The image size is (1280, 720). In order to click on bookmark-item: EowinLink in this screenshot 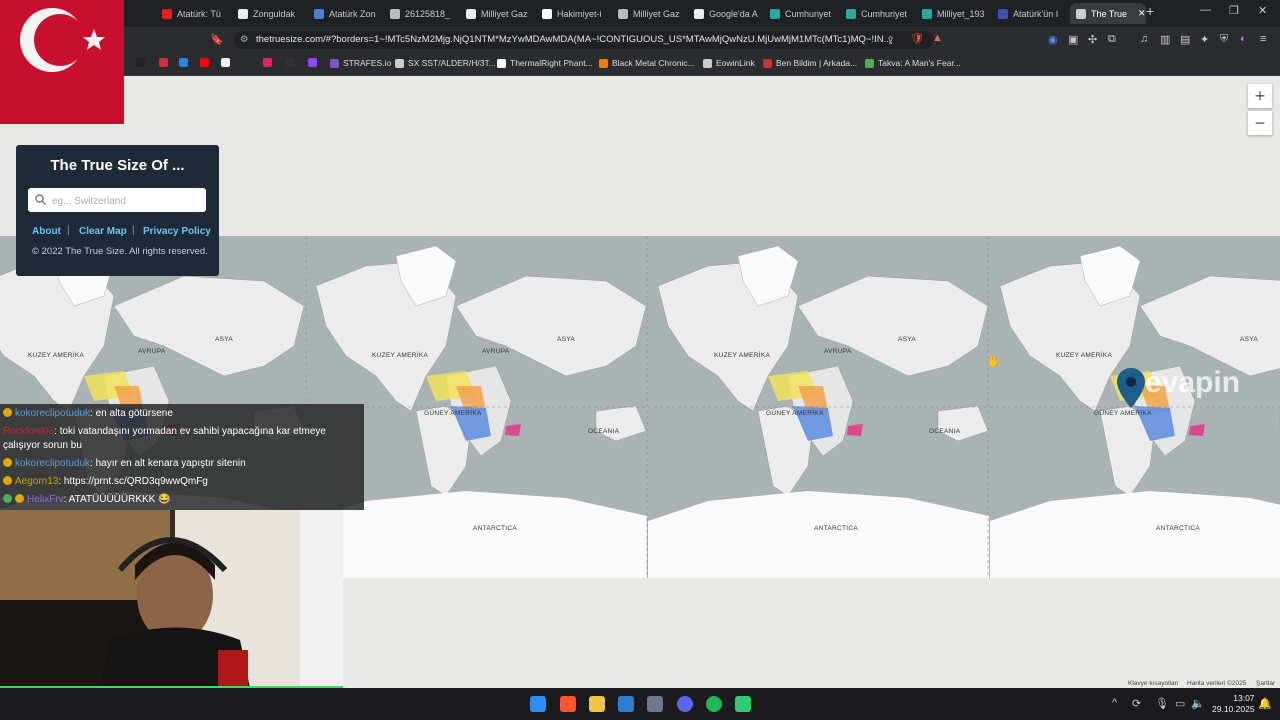, I will do `click(729, 63)`.